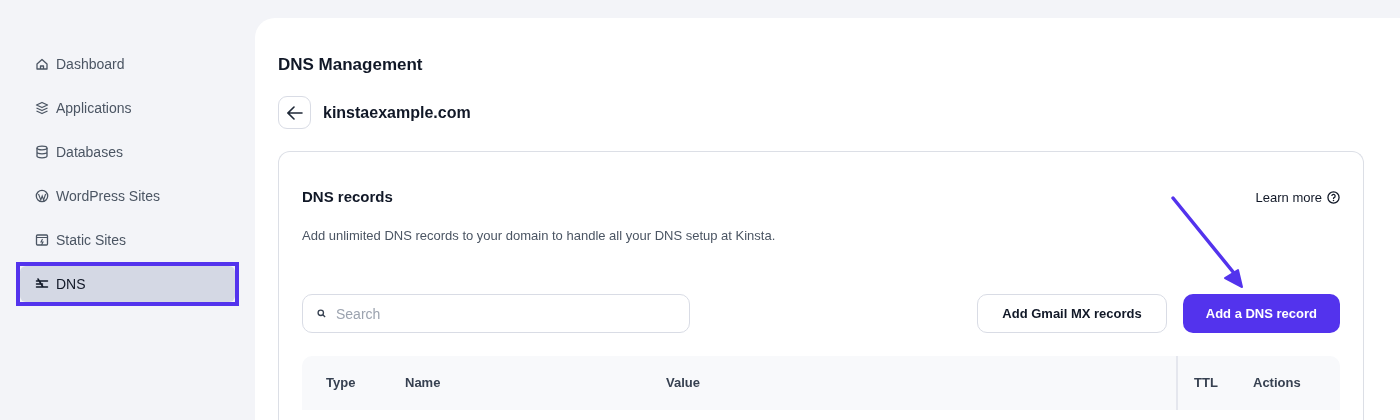  What do you see at coordinates (127, 284) in the screenshot?
I see `sidebar-item: DNS` at bounding box center [127, 284].